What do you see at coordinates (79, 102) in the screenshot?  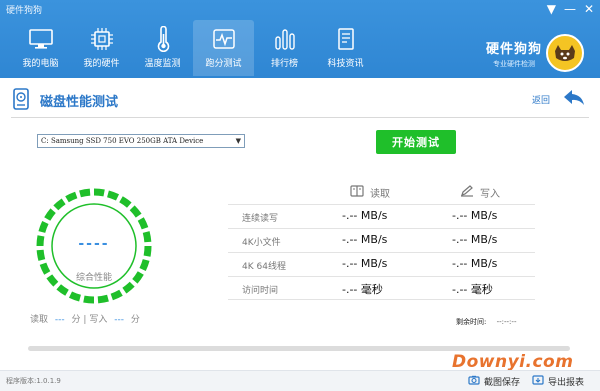 I see `page-title: 磁盘性能测试` at bounding box center [79, 102].